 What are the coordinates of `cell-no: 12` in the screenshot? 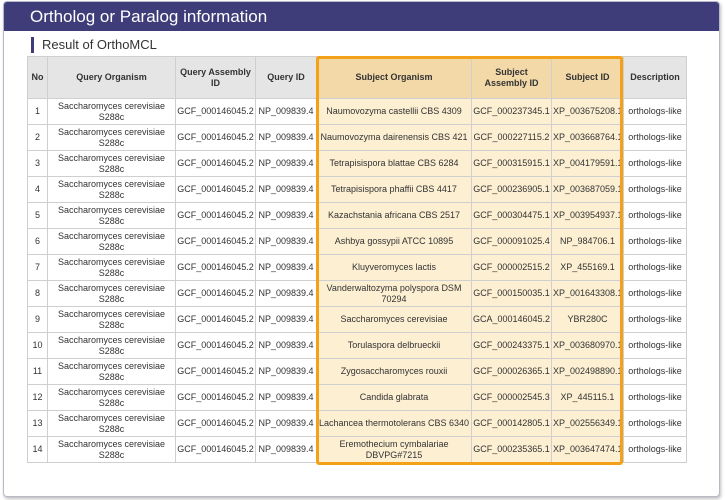 It's located at (37, 397).